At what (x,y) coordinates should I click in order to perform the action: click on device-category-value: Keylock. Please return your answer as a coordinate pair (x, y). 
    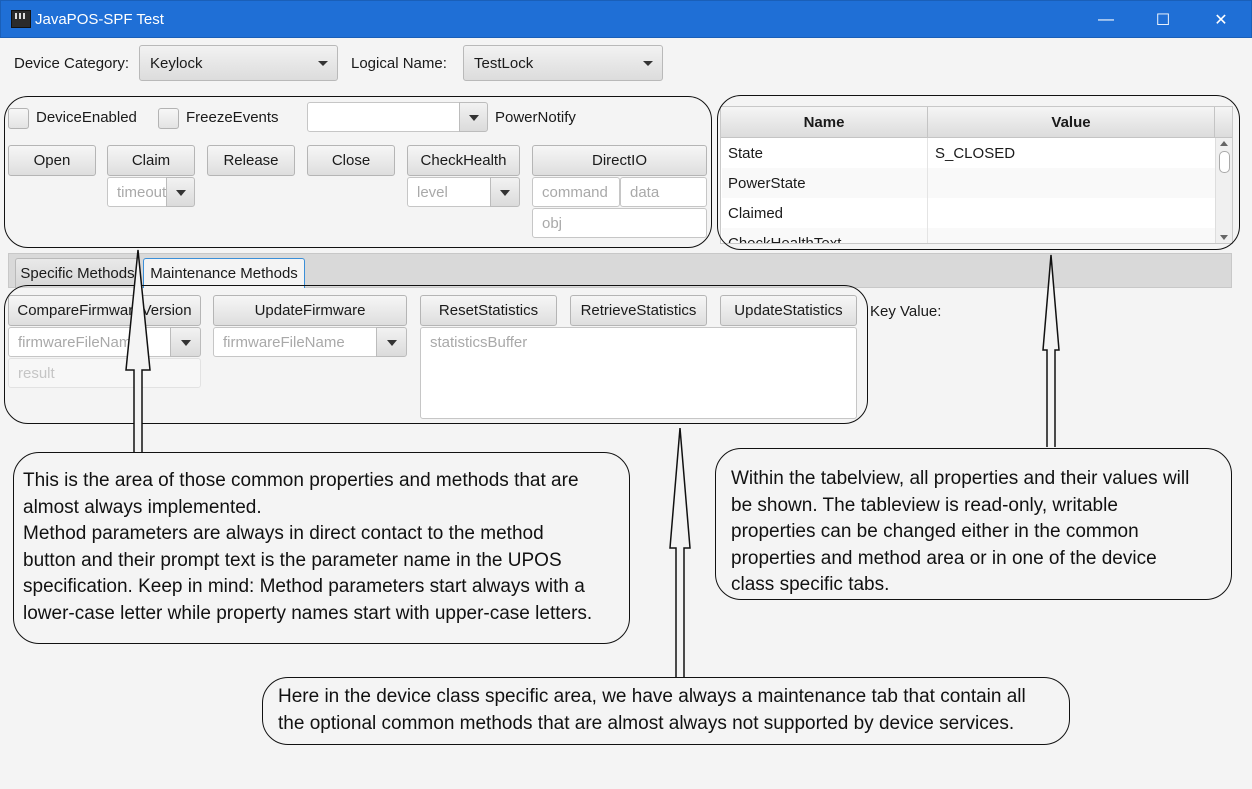
    Looking at the image, I should click on (176, 63).